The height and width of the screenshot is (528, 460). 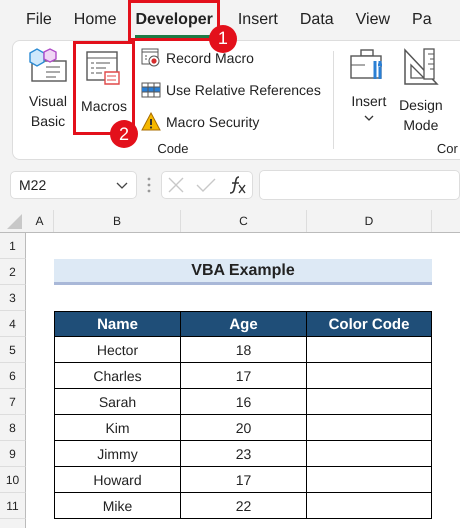 I want to click on formula-field, so click(x=359, y=185).